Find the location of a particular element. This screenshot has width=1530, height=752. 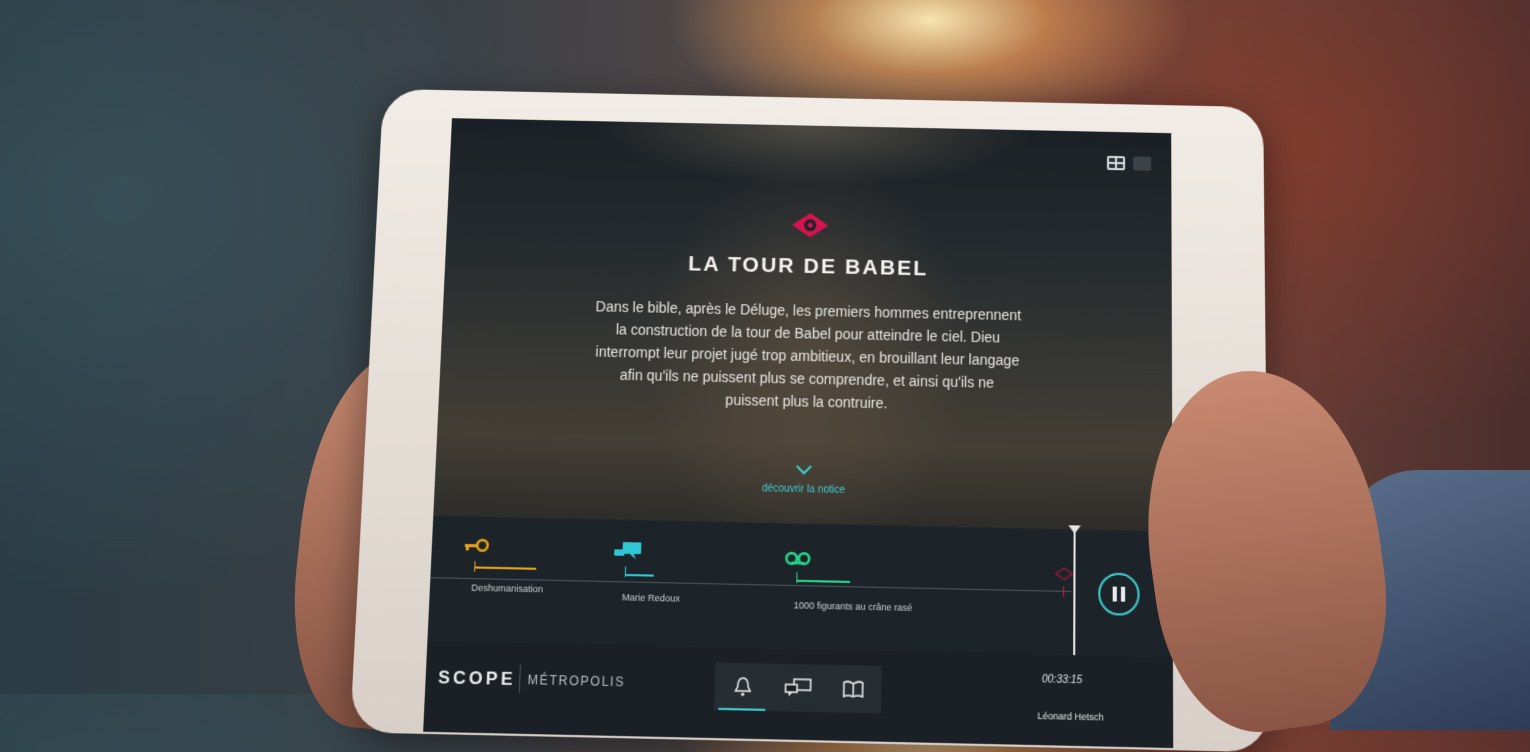

view-toggle is located at coordinates (1129, 163).